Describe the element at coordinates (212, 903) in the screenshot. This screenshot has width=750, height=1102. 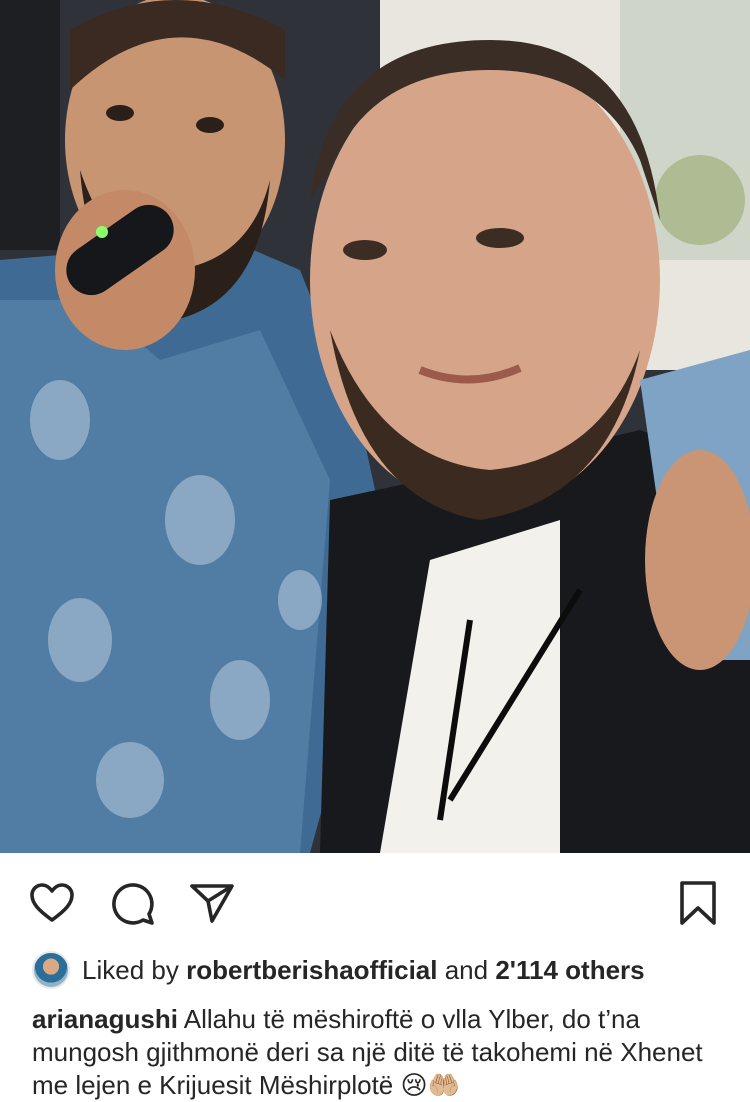
I see `paper-plane-icon` at that location.